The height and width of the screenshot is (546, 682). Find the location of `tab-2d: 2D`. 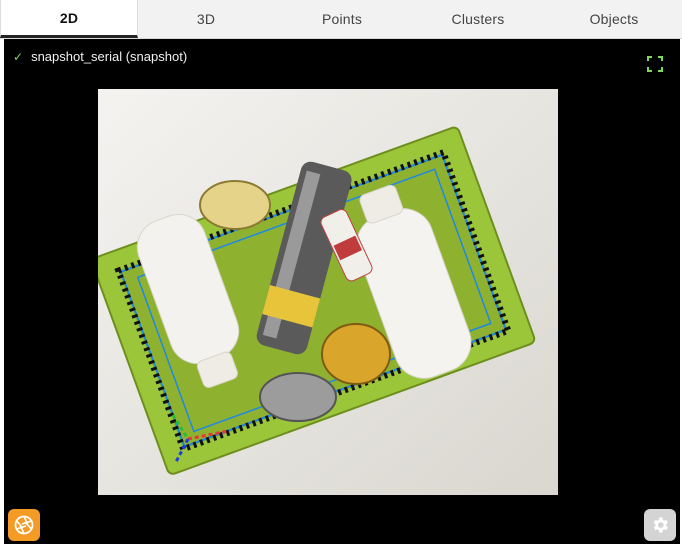

tab-2d: 2D is located at coordinates (69, 19).